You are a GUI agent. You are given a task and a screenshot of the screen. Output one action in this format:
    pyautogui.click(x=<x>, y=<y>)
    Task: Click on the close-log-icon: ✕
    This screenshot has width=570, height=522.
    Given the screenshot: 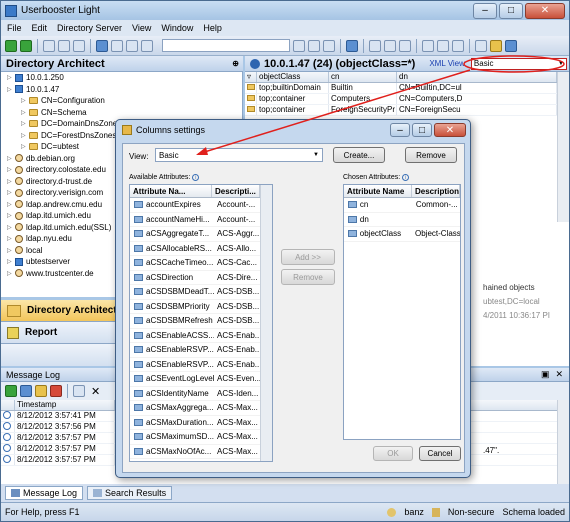 What is the action you would take?
    pyautogui.click(x=559, y=374)
    